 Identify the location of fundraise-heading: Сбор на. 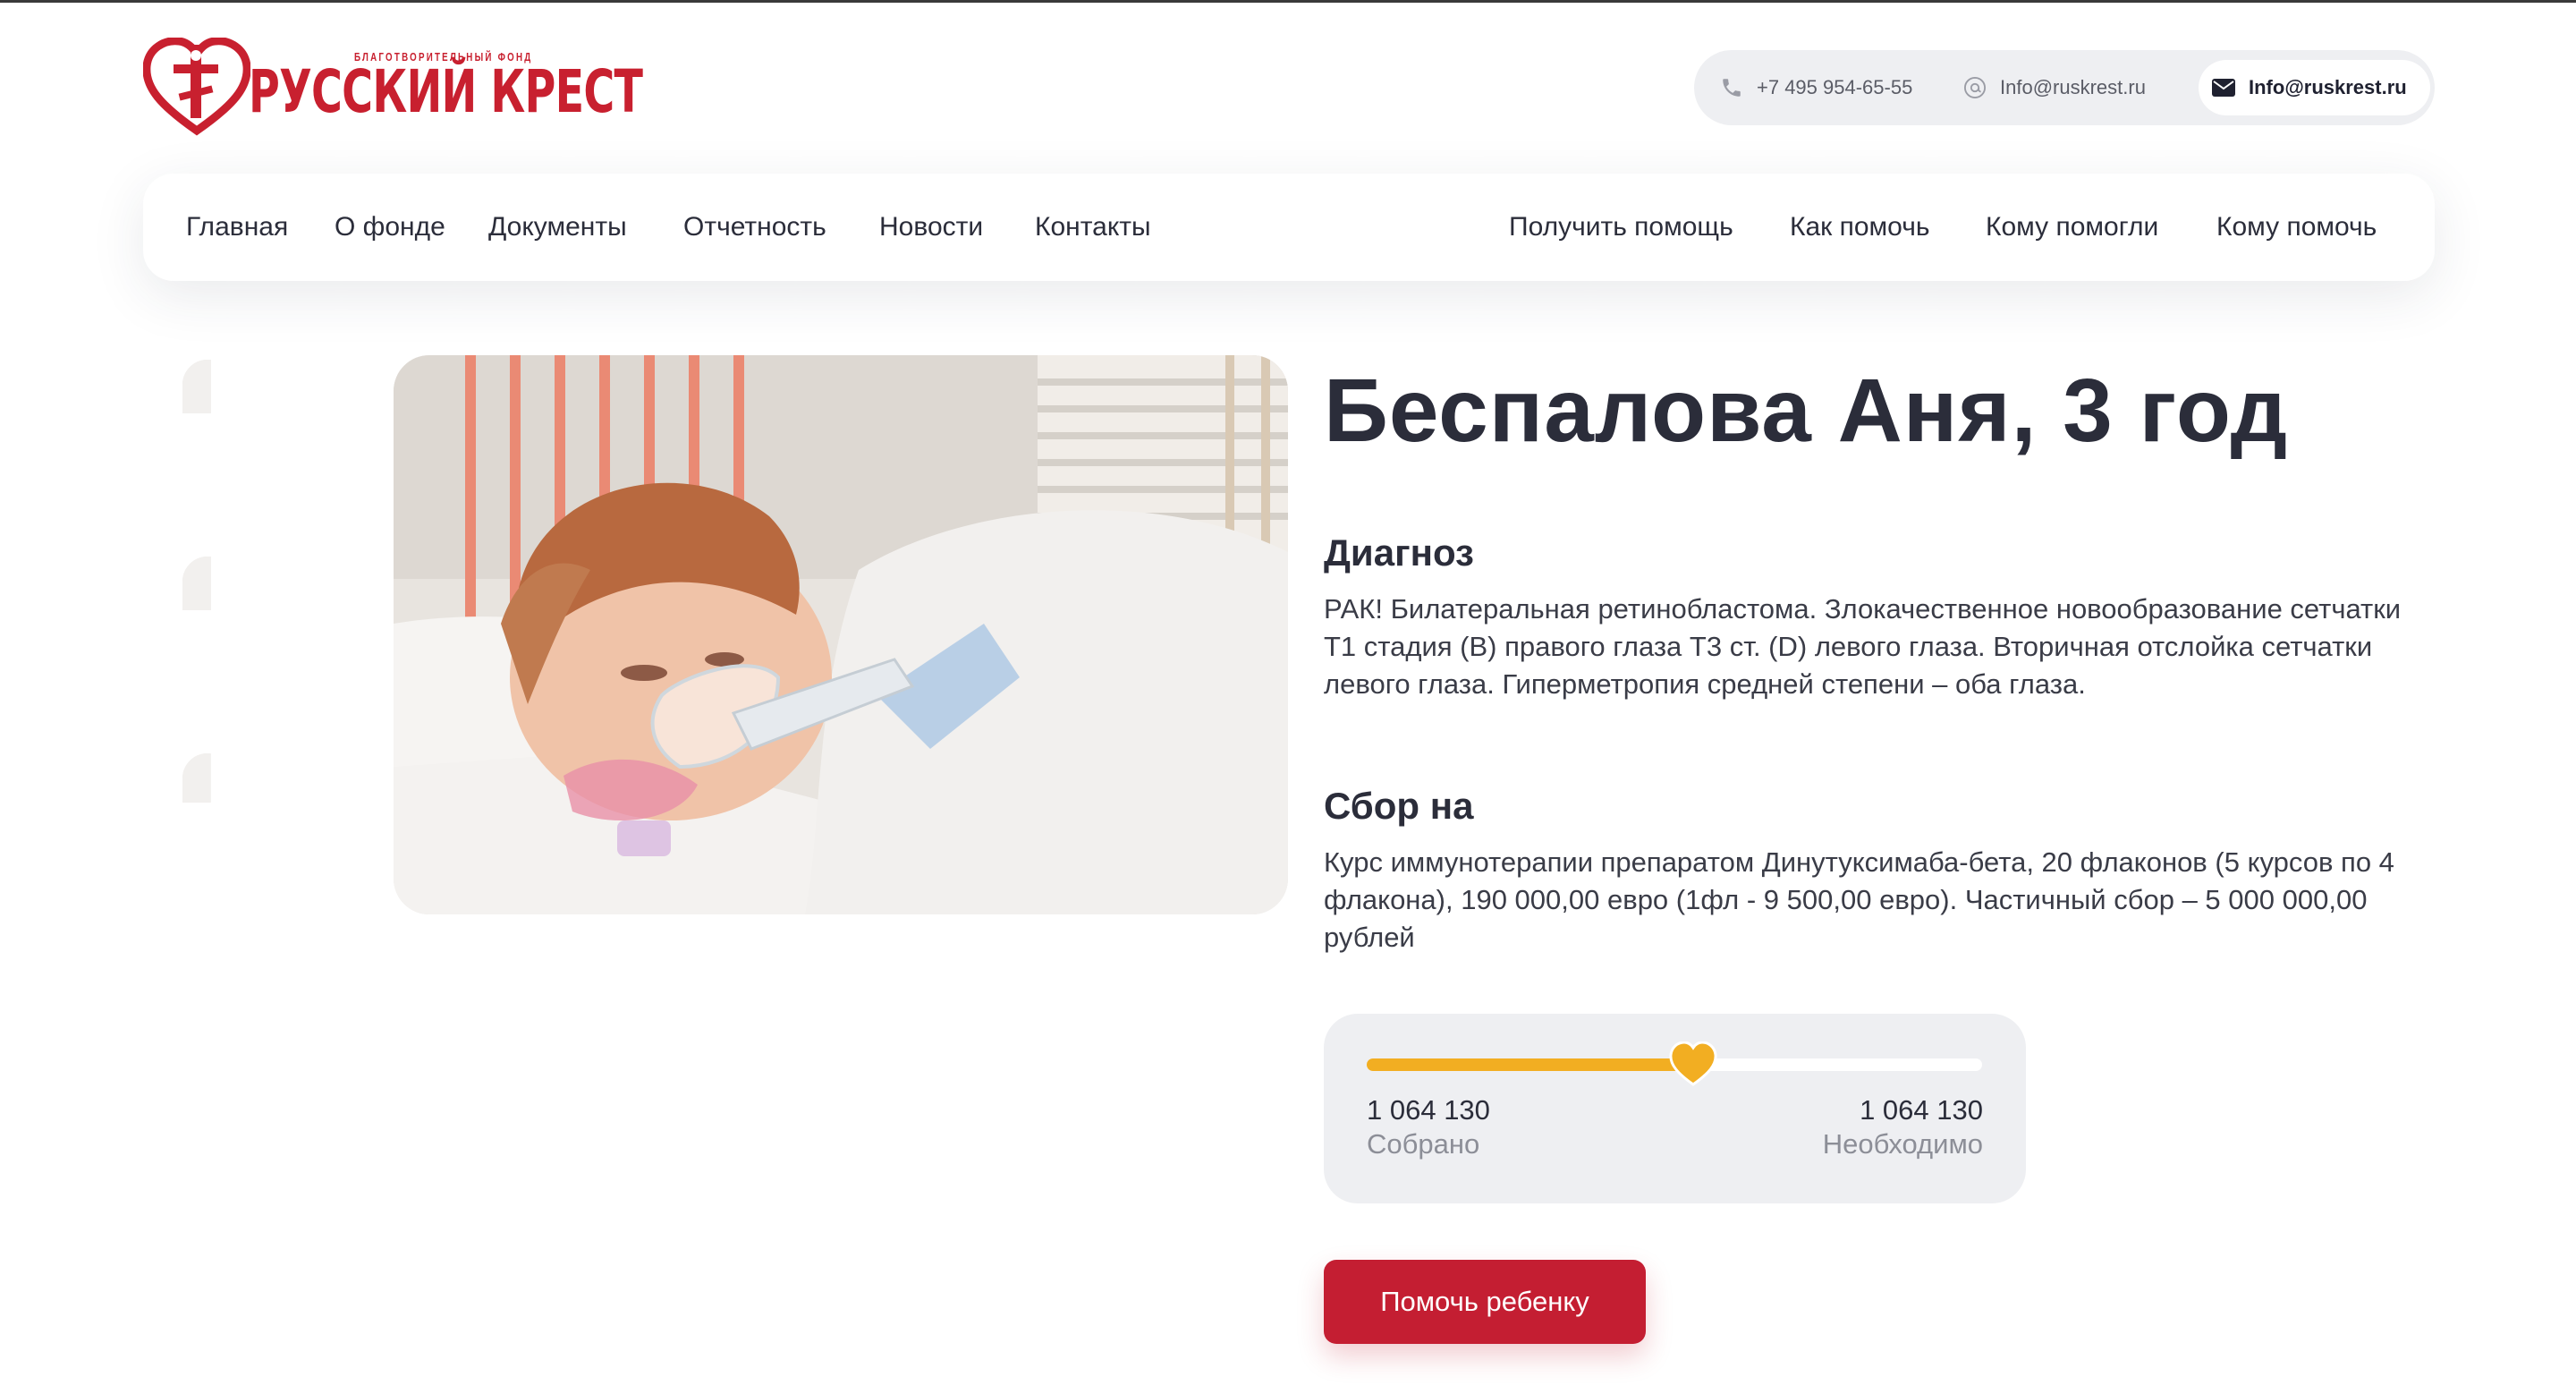
(1399, 806).